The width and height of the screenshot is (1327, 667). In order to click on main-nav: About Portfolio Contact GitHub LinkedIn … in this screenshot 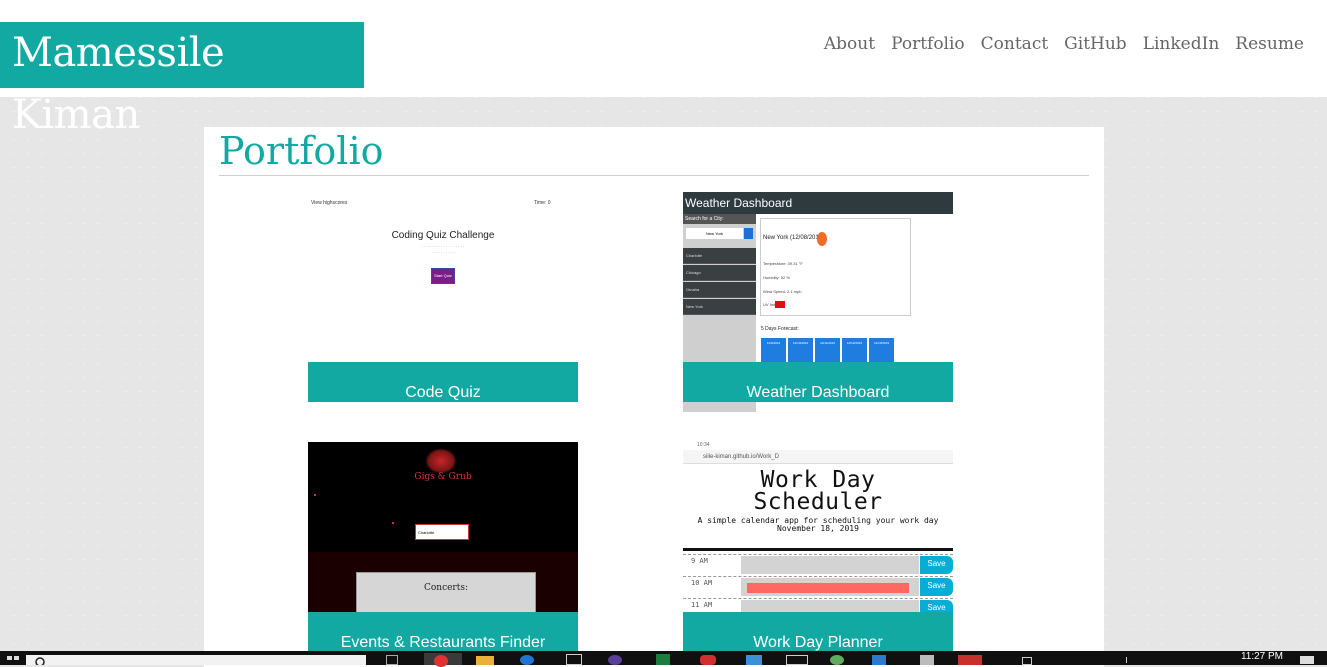, I will do `click(1064, 44)`.